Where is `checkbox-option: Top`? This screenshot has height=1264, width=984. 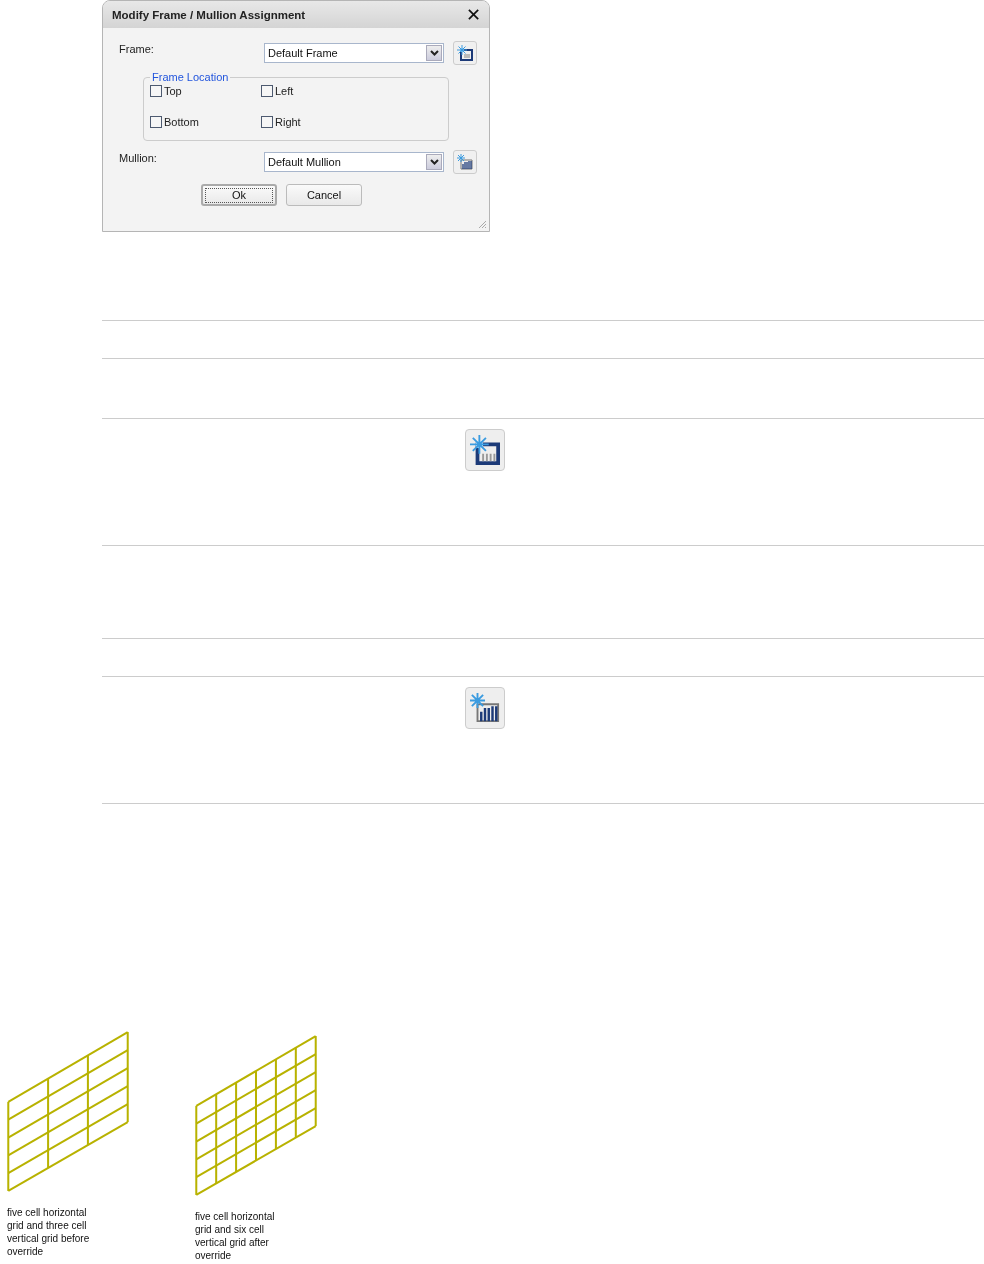 checkbox-option: Top is located at coordinates (205, 91).